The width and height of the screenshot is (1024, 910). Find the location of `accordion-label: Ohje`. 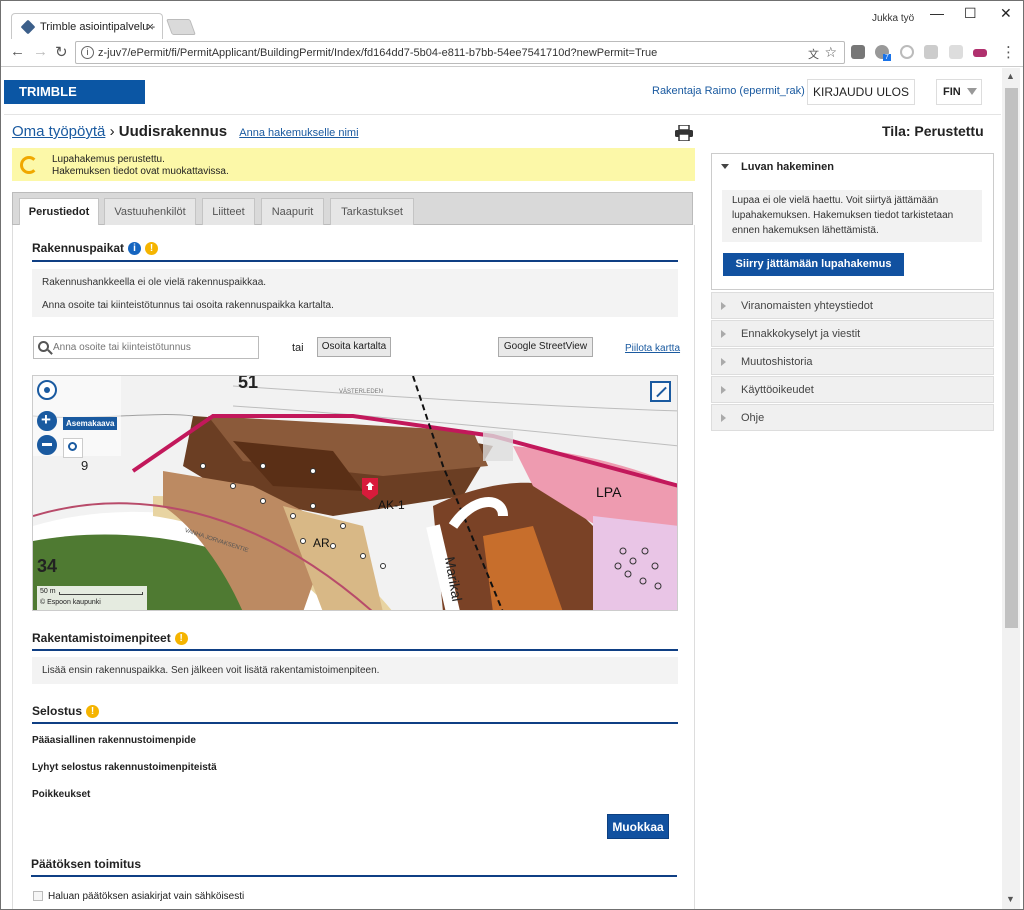

accordion-label: Ohje is located at coordinates (753, 418).